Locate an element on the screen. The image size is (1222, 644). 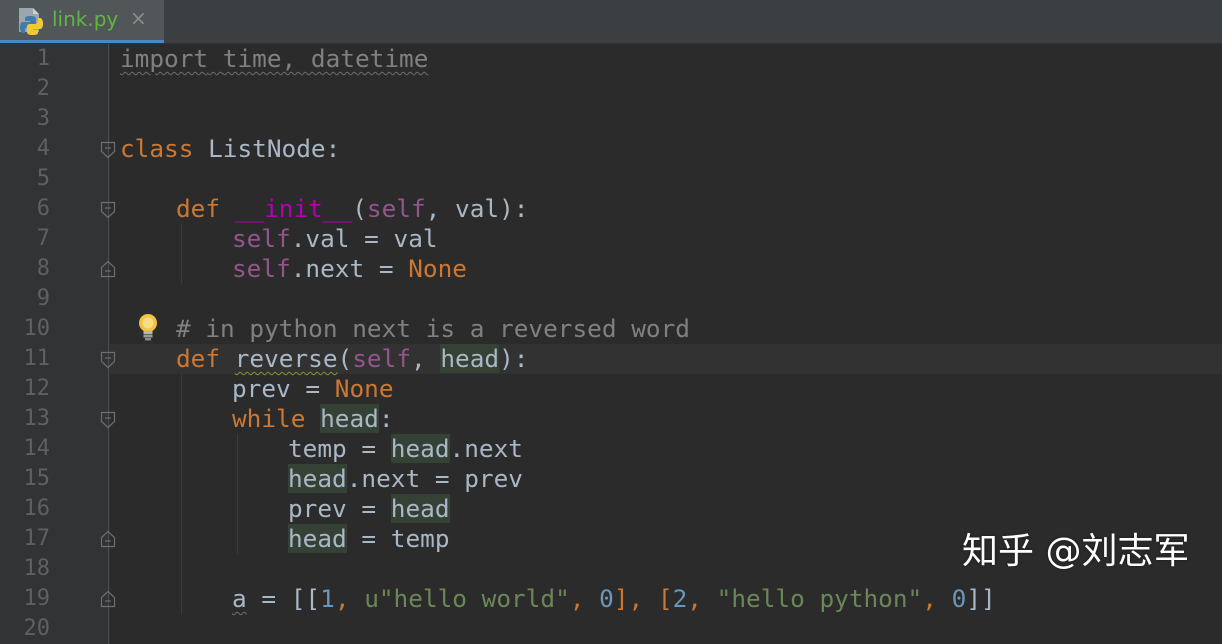
line-number: 6 is located at coordinates (43, 208).